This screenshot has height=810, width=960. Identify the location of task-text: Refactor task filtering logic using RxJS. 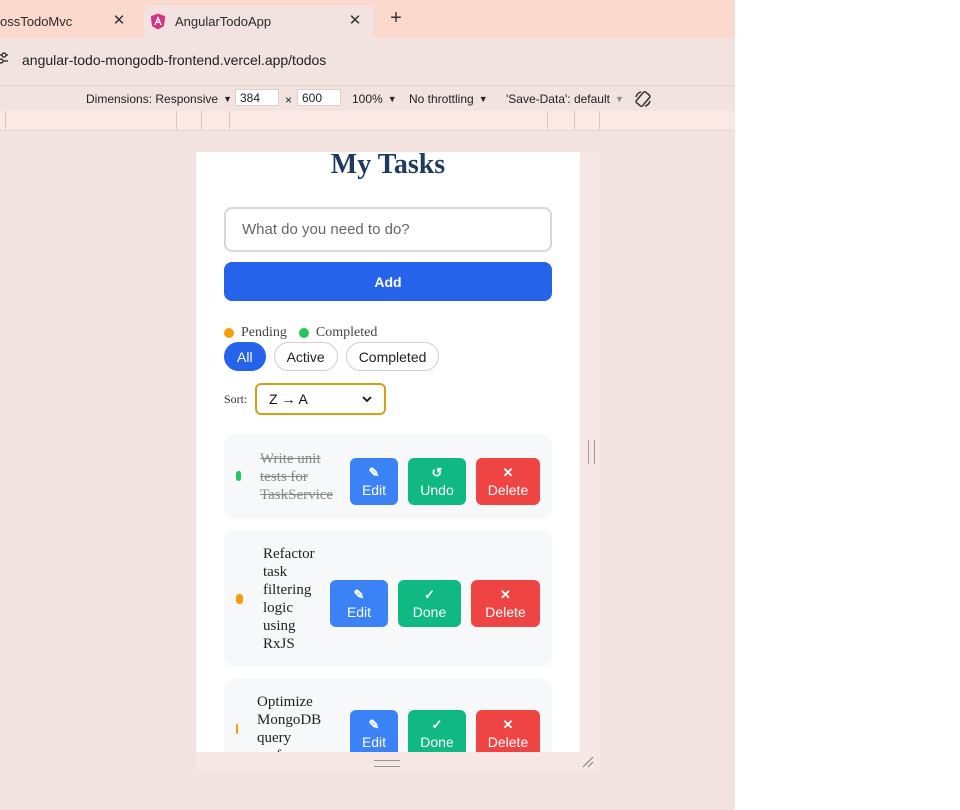
(289, 599).